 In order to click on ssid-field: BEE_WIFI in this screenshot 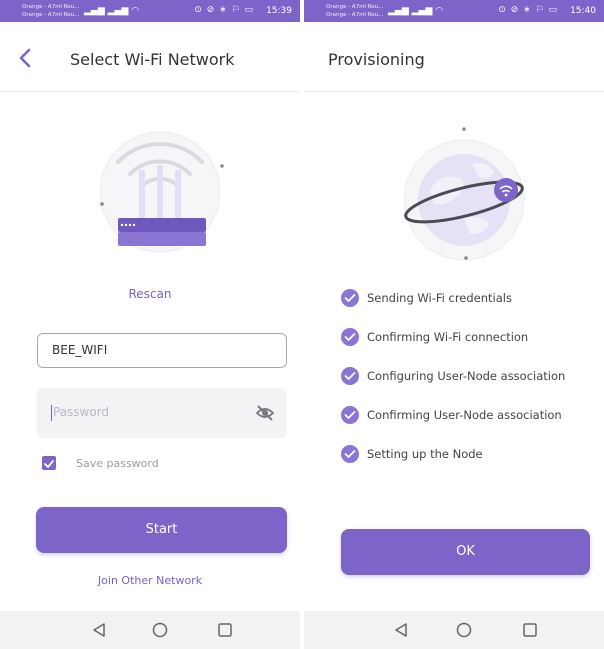, I will do `click(162, 350)`.